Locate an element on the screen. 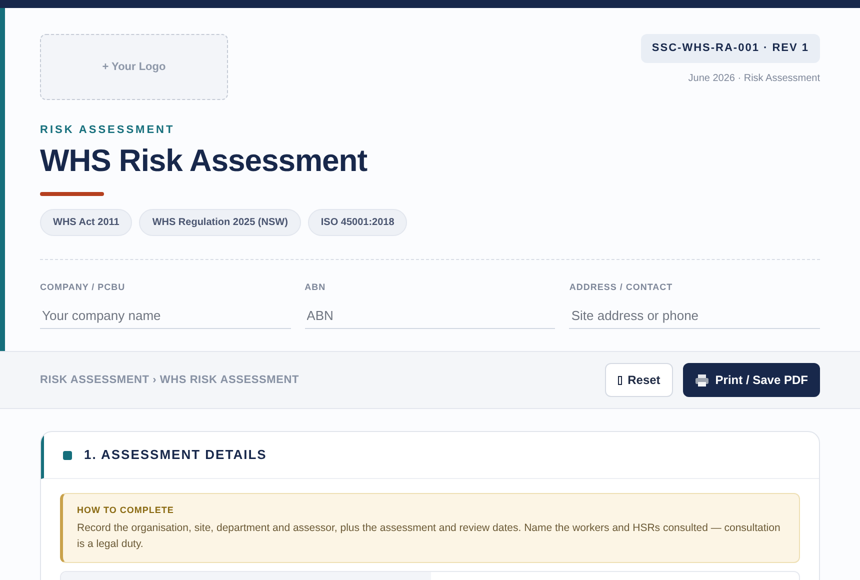 The height and width of the screenshot is (580, 860). field-label: ABN is located at coordinates (315, 287).